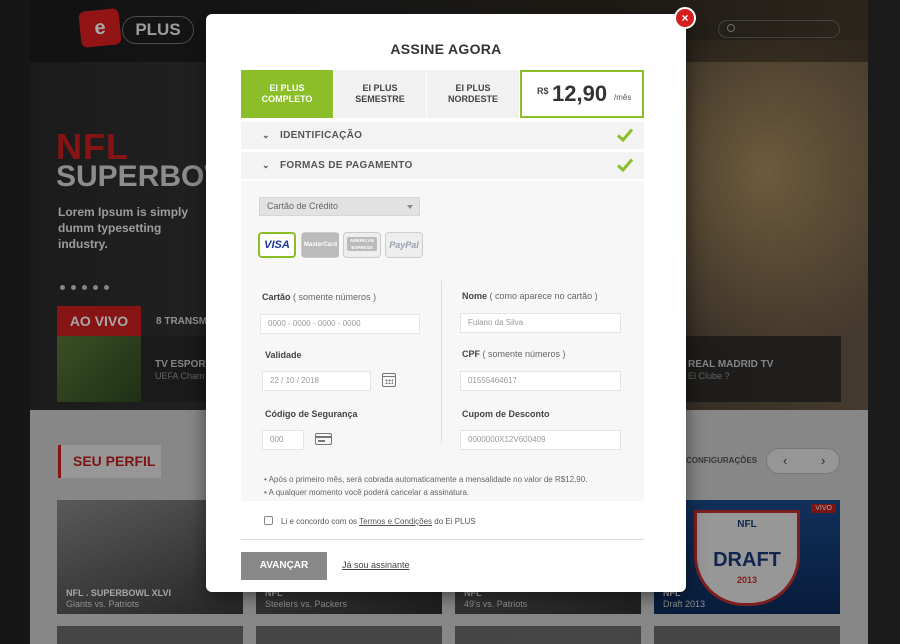  Describe the element at coordinates (376, 565) in the screenshot. I see `already-subscriber-link: Já sou assinante` at that location.